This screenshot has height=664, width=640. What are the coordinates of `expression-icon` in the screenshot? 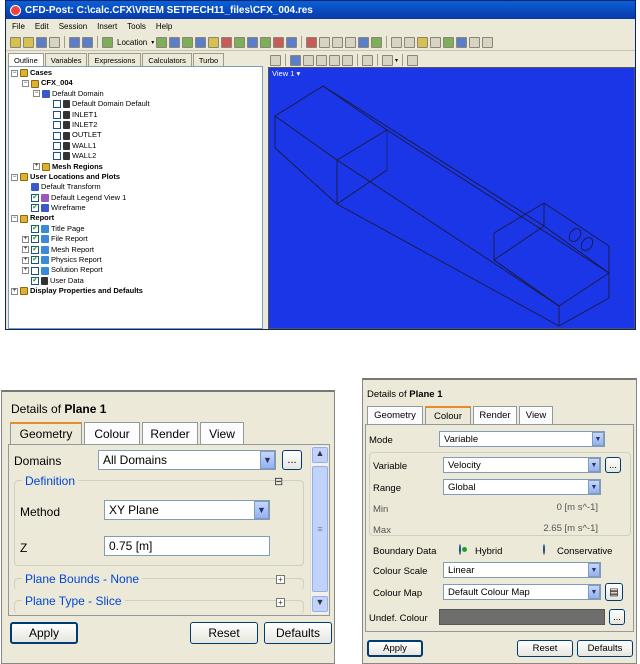 It's located at (325, 42).